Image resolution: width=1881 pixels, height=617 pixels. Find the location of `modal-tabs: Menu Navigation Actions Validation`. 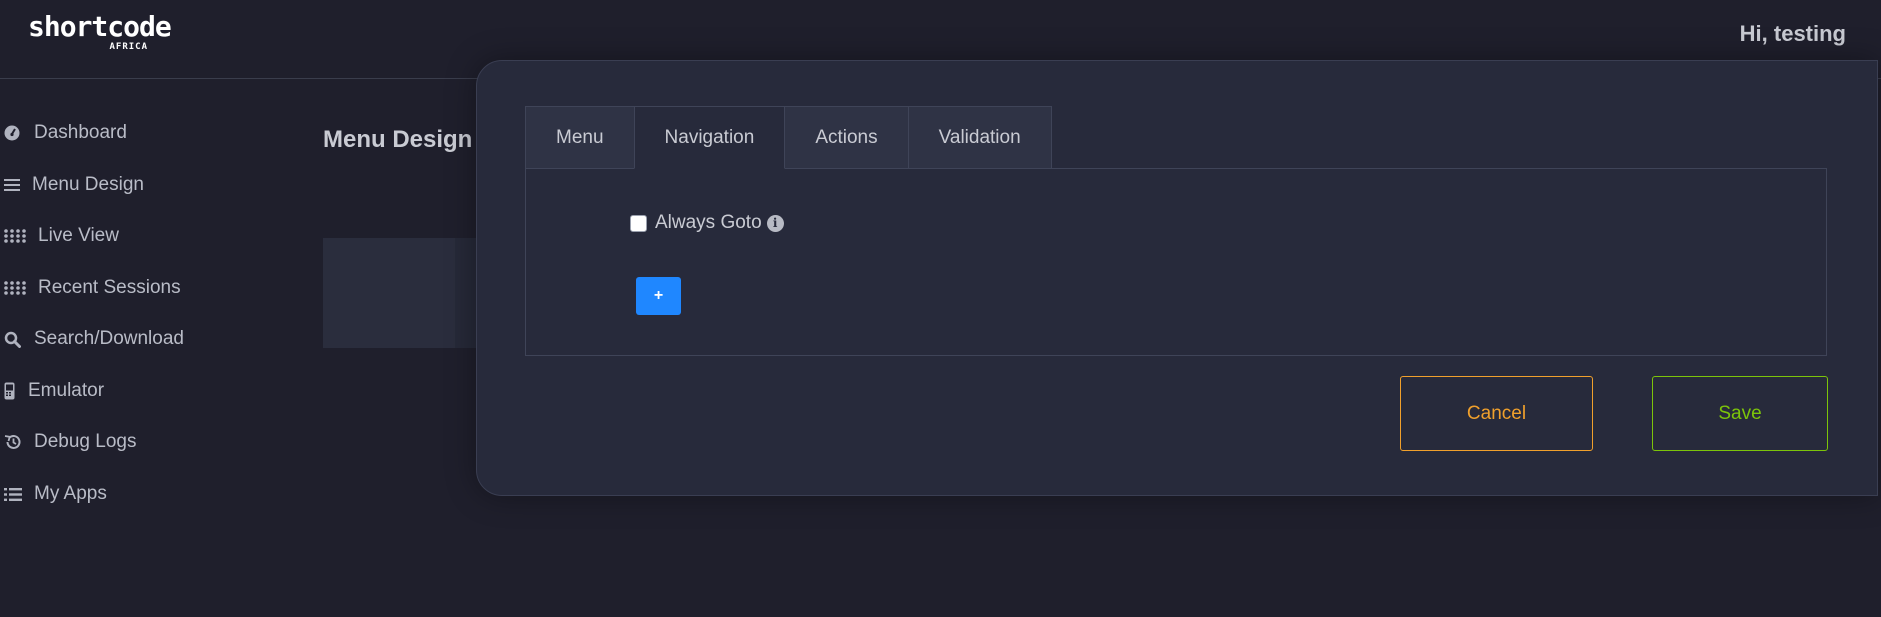

modal-tabs: Menu Navigation Actions Validation is located at coordinates (788, 137).